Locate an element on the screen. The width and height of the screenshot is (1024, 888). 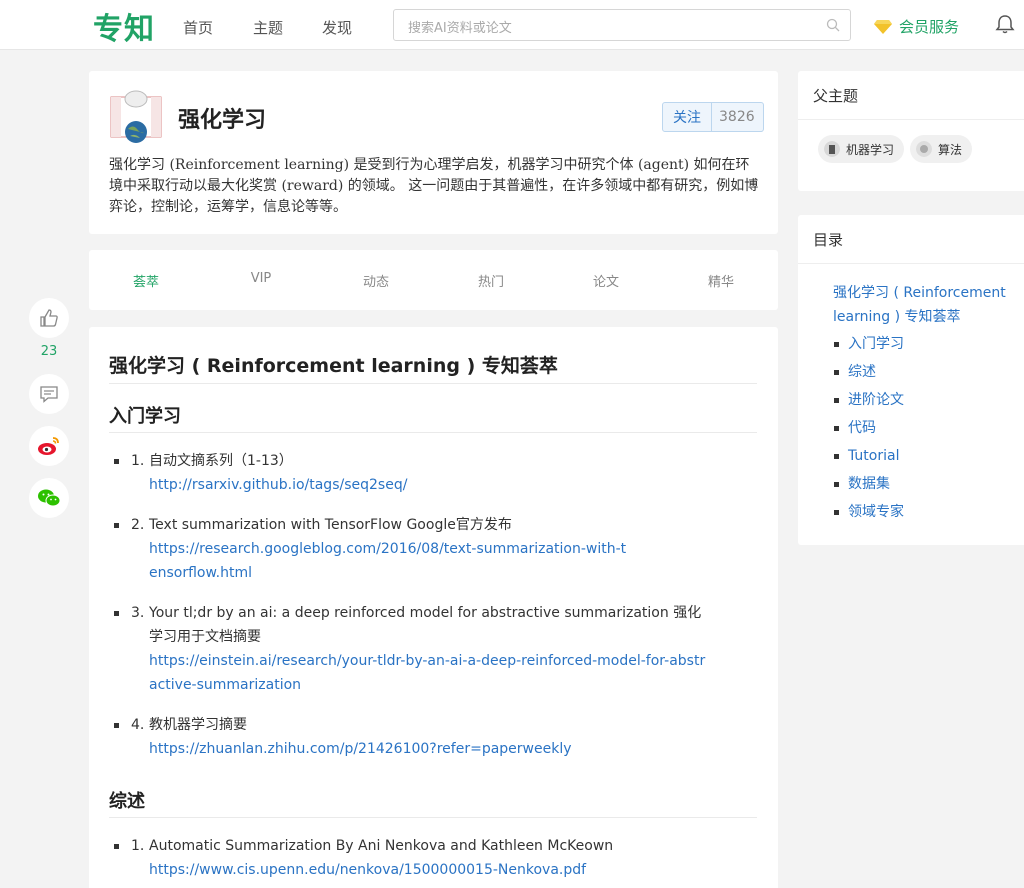
toc-link: 领域专家 is located at coordinates (876, 512).